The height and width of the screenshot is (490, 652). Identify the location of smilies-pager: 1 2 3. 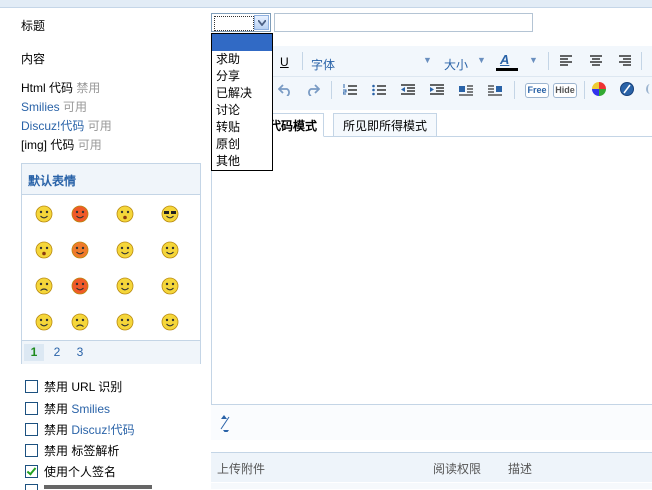
(111, 352).